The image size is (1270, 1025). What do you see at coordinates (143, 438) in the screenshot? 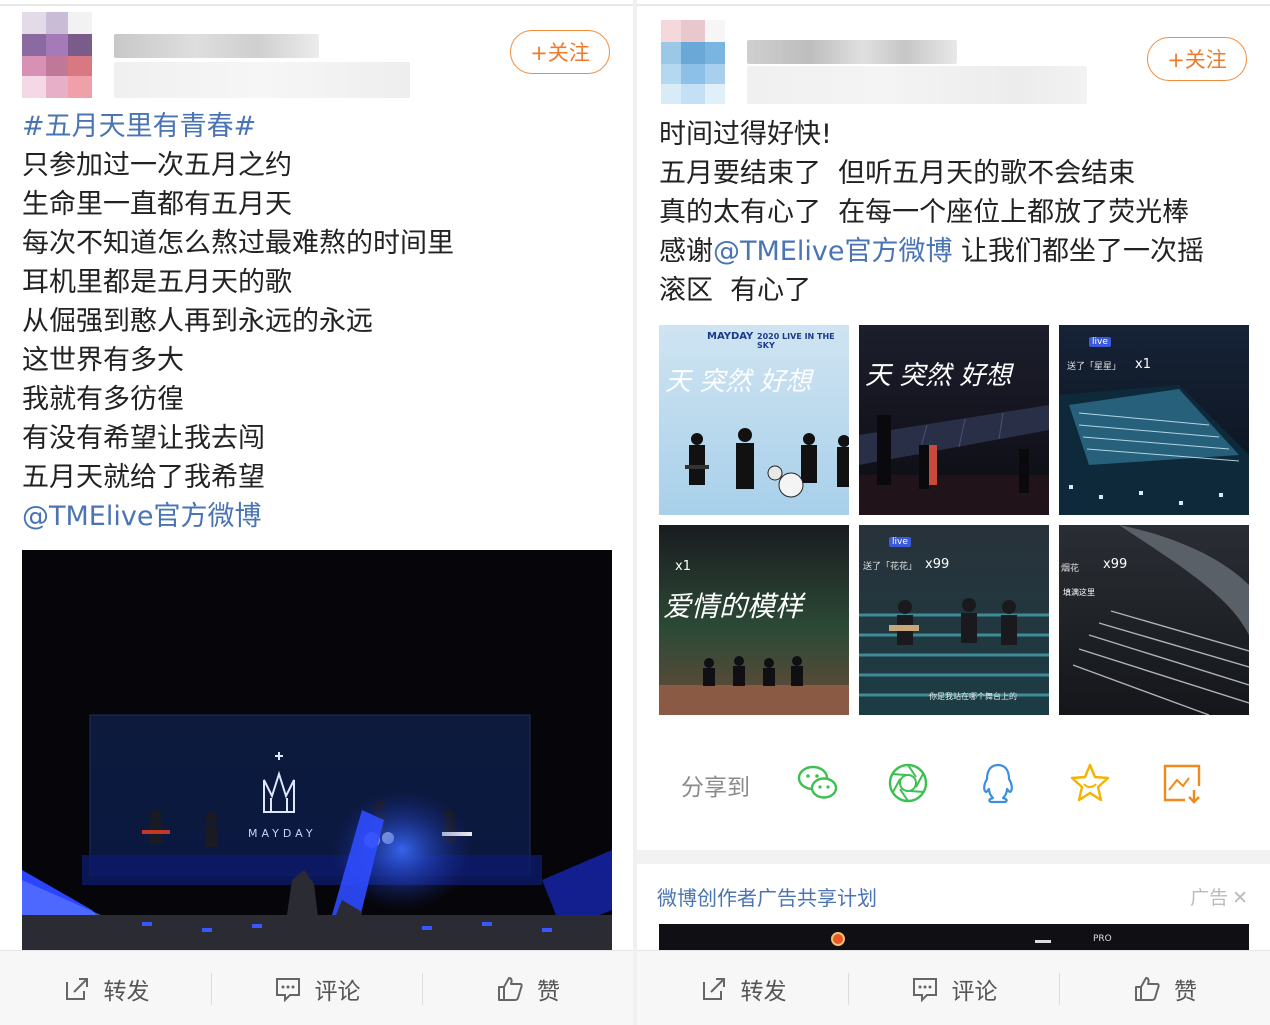
I see `post-line: 有没有希望让我去闯` at bounding box center [143, 438].